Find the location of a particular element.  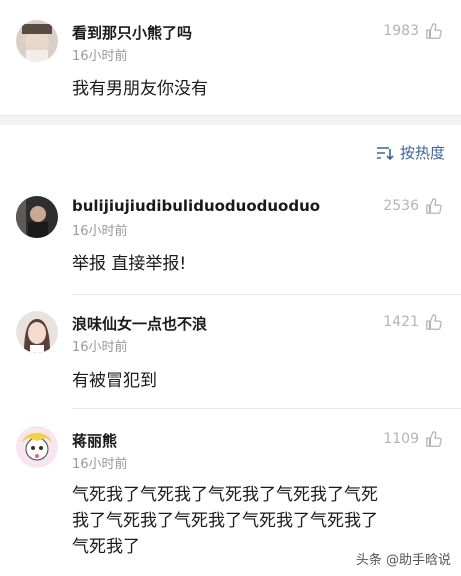

comment-text: 我有男朋友你没有 is located at coordinates (140, 89).